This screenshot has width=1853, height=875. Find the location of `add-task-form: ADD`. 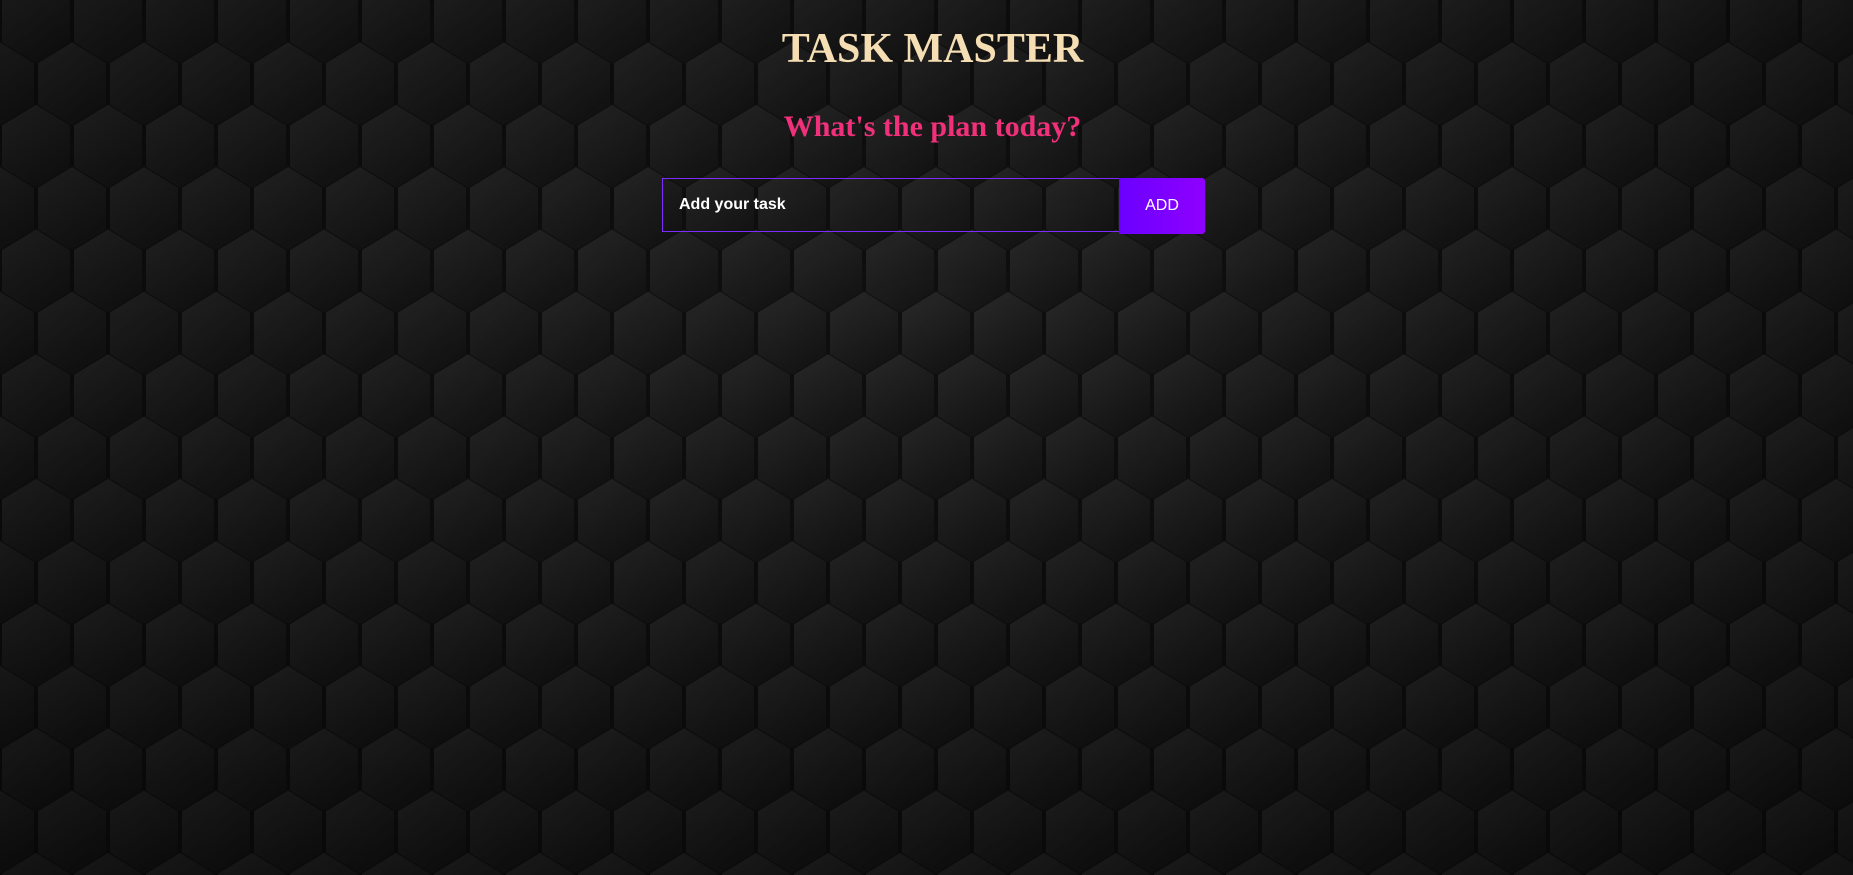

add-task-form: ADD is located at coordinates (933, 206).